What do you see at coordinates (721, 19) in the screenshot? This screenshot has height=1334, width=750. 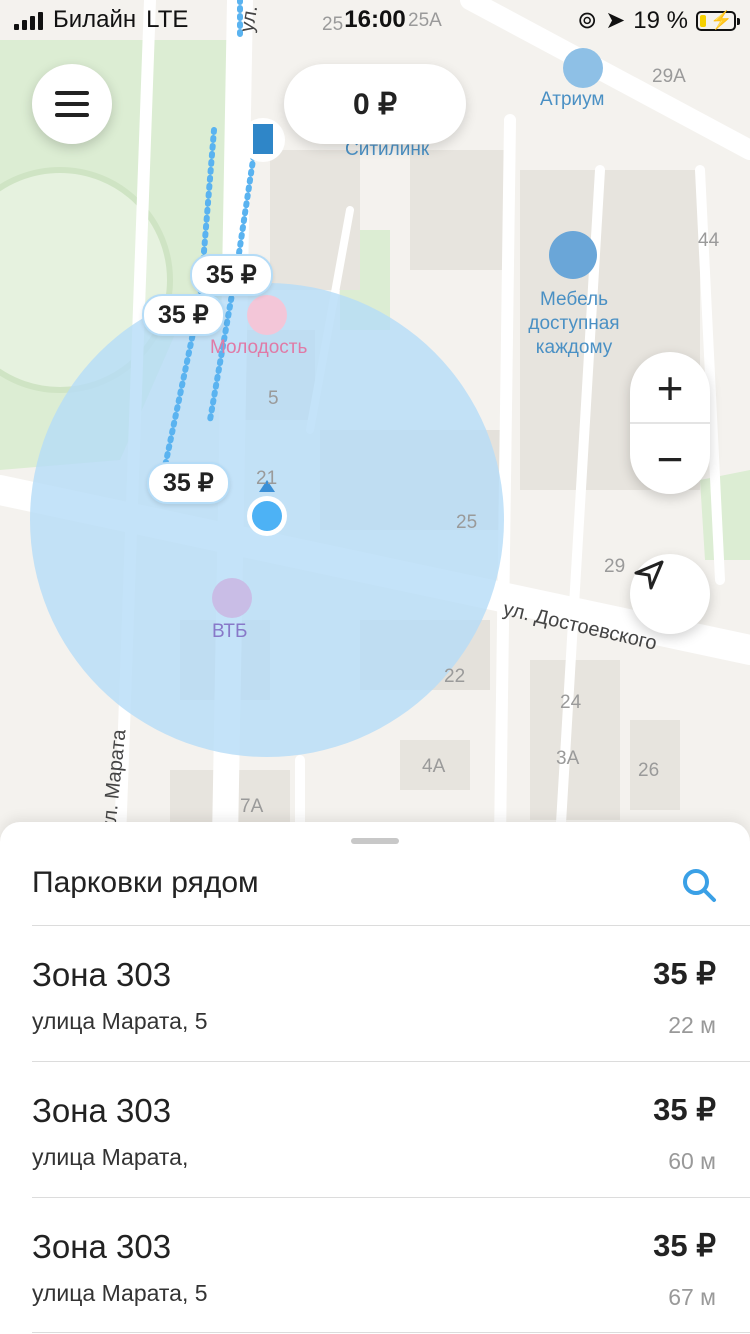 I see `charging-icon: ⚡` at bounding box center [721, 19].